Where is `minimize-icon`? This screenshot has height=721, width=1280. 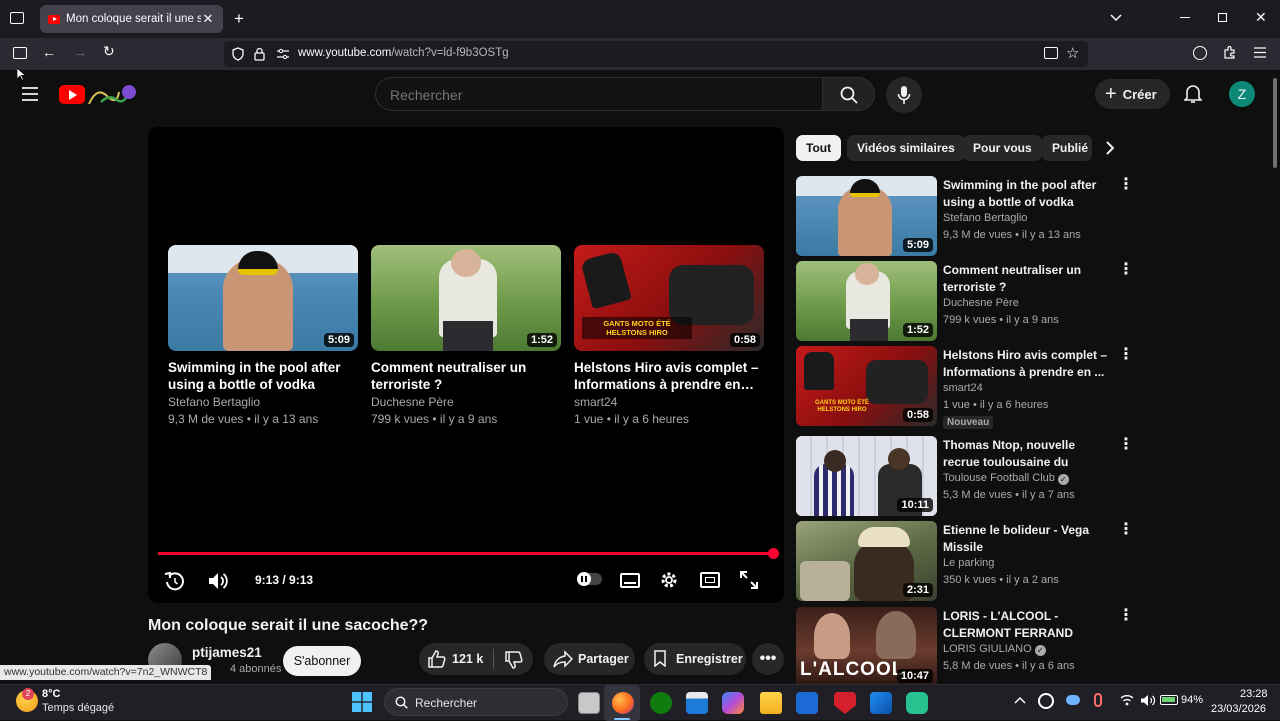
minimize-icon is located at coordinates (1185, 17).